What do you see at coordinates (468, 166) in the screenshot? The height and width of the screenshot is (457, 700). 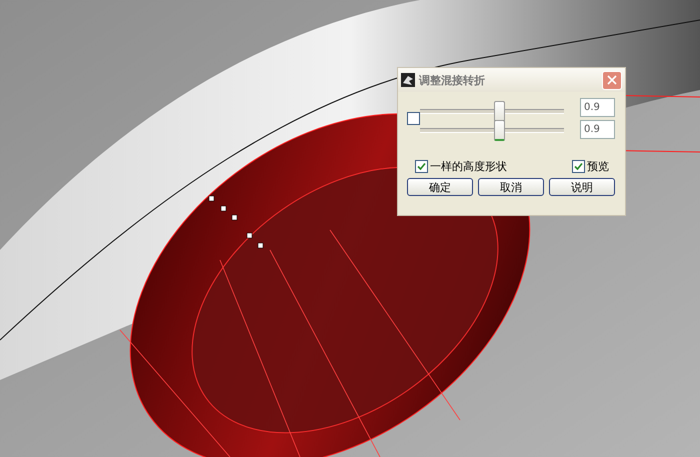 I see `checkbox-label: 一样的高度形状` at bounding box center [468, 166].